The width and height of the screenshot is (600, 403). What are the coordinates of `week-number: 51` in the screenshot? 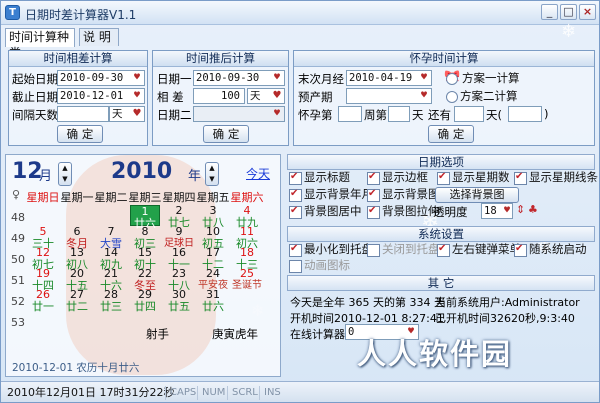 It's located at (18, 280).